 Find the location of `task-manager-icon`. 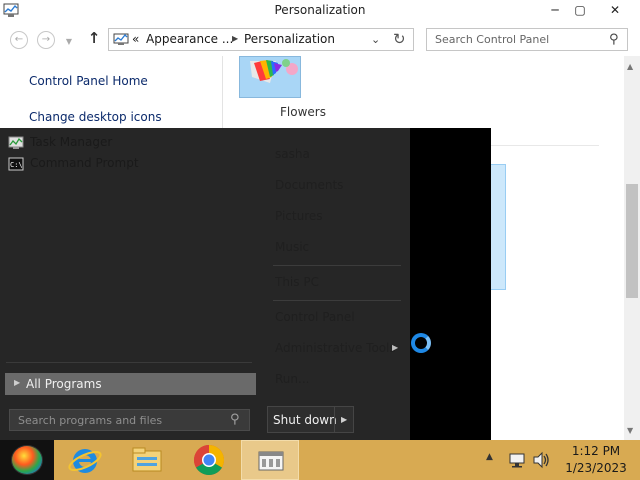

task-manager-icon is located at coordinates (16, 142).